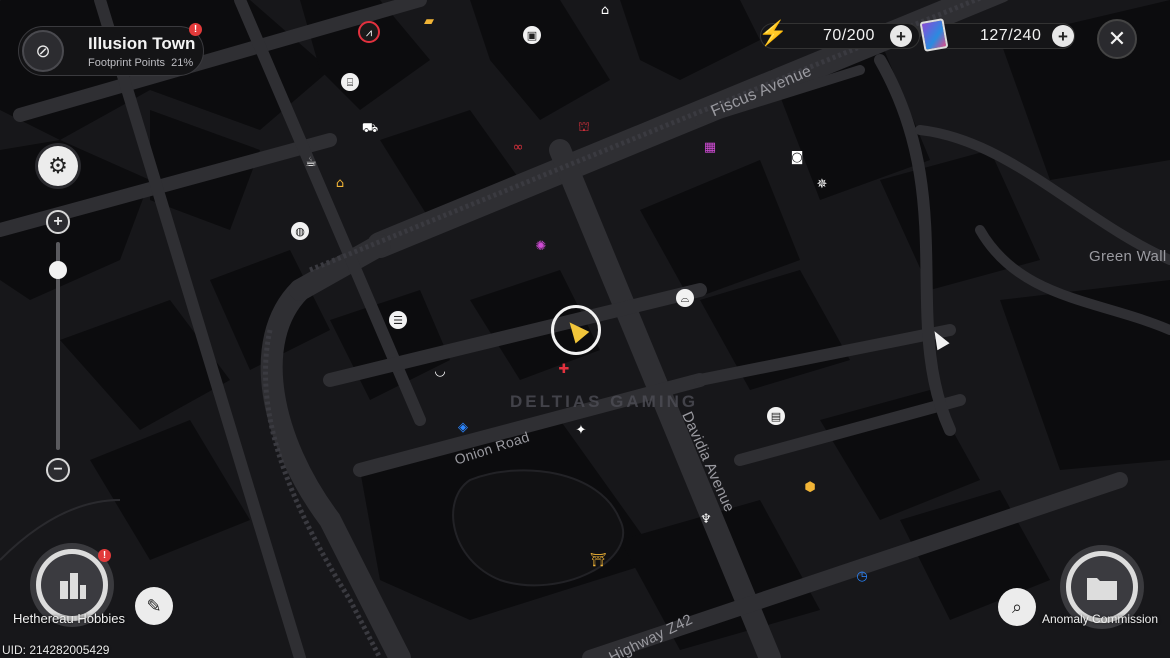 This screenshot has width=1170, height=658. What do you see at coordinates (797, 157) in the screenshot?
I see `camera-icon: ◙` at bounding box center [797, 157].